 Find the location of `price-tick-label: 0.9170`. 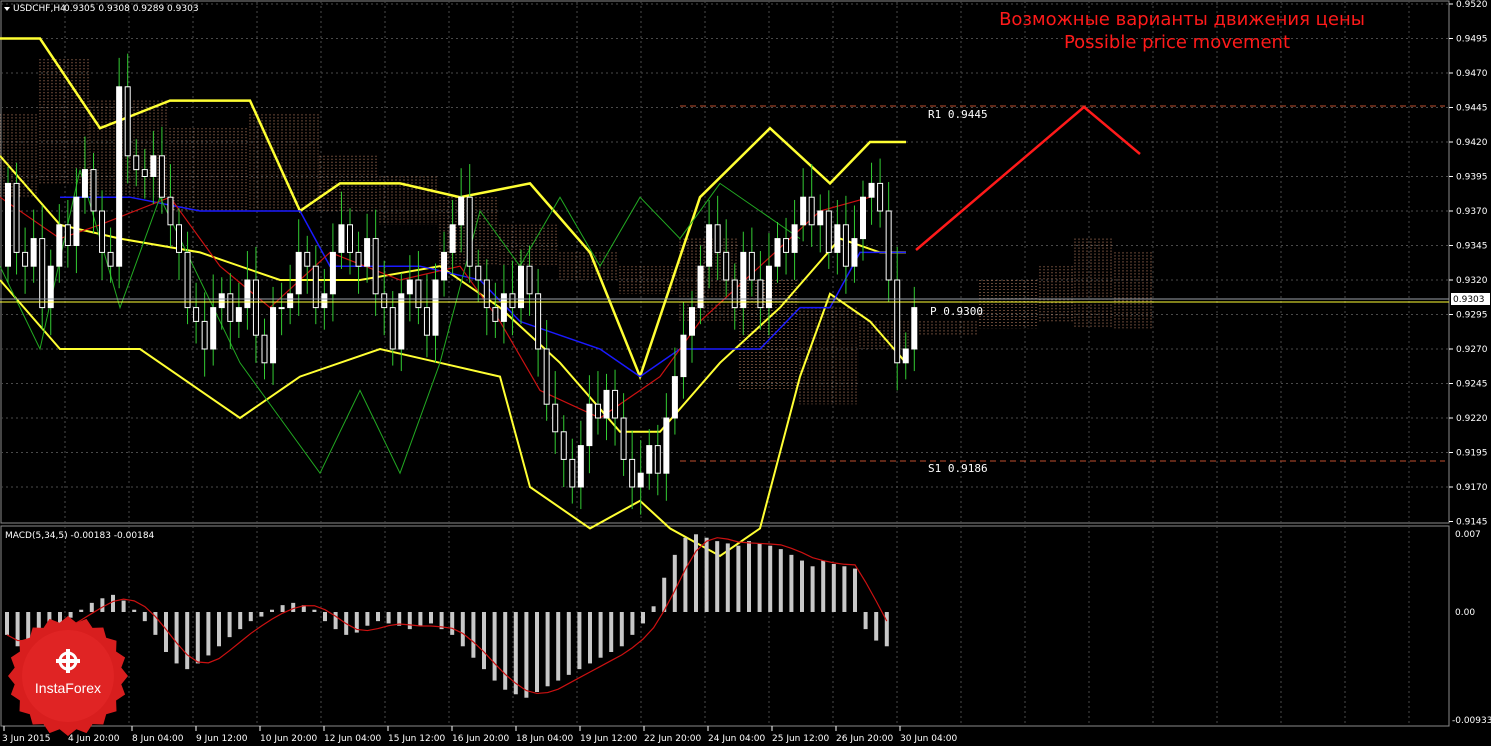

price-tick-label: 0.9170 is located at coordinates (1472, 488).